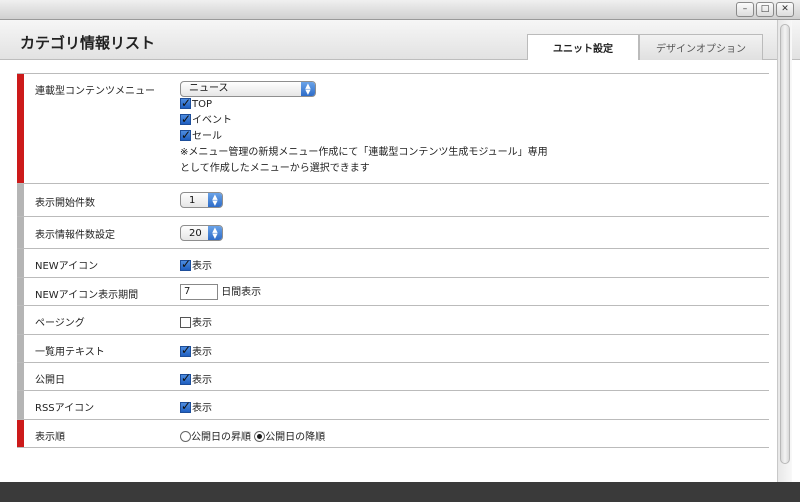  What do you see at coordinates (202, 380) in the screenshot?
I see `pub-date-checkbox-label: 表示` at bounding box center [202, 380].